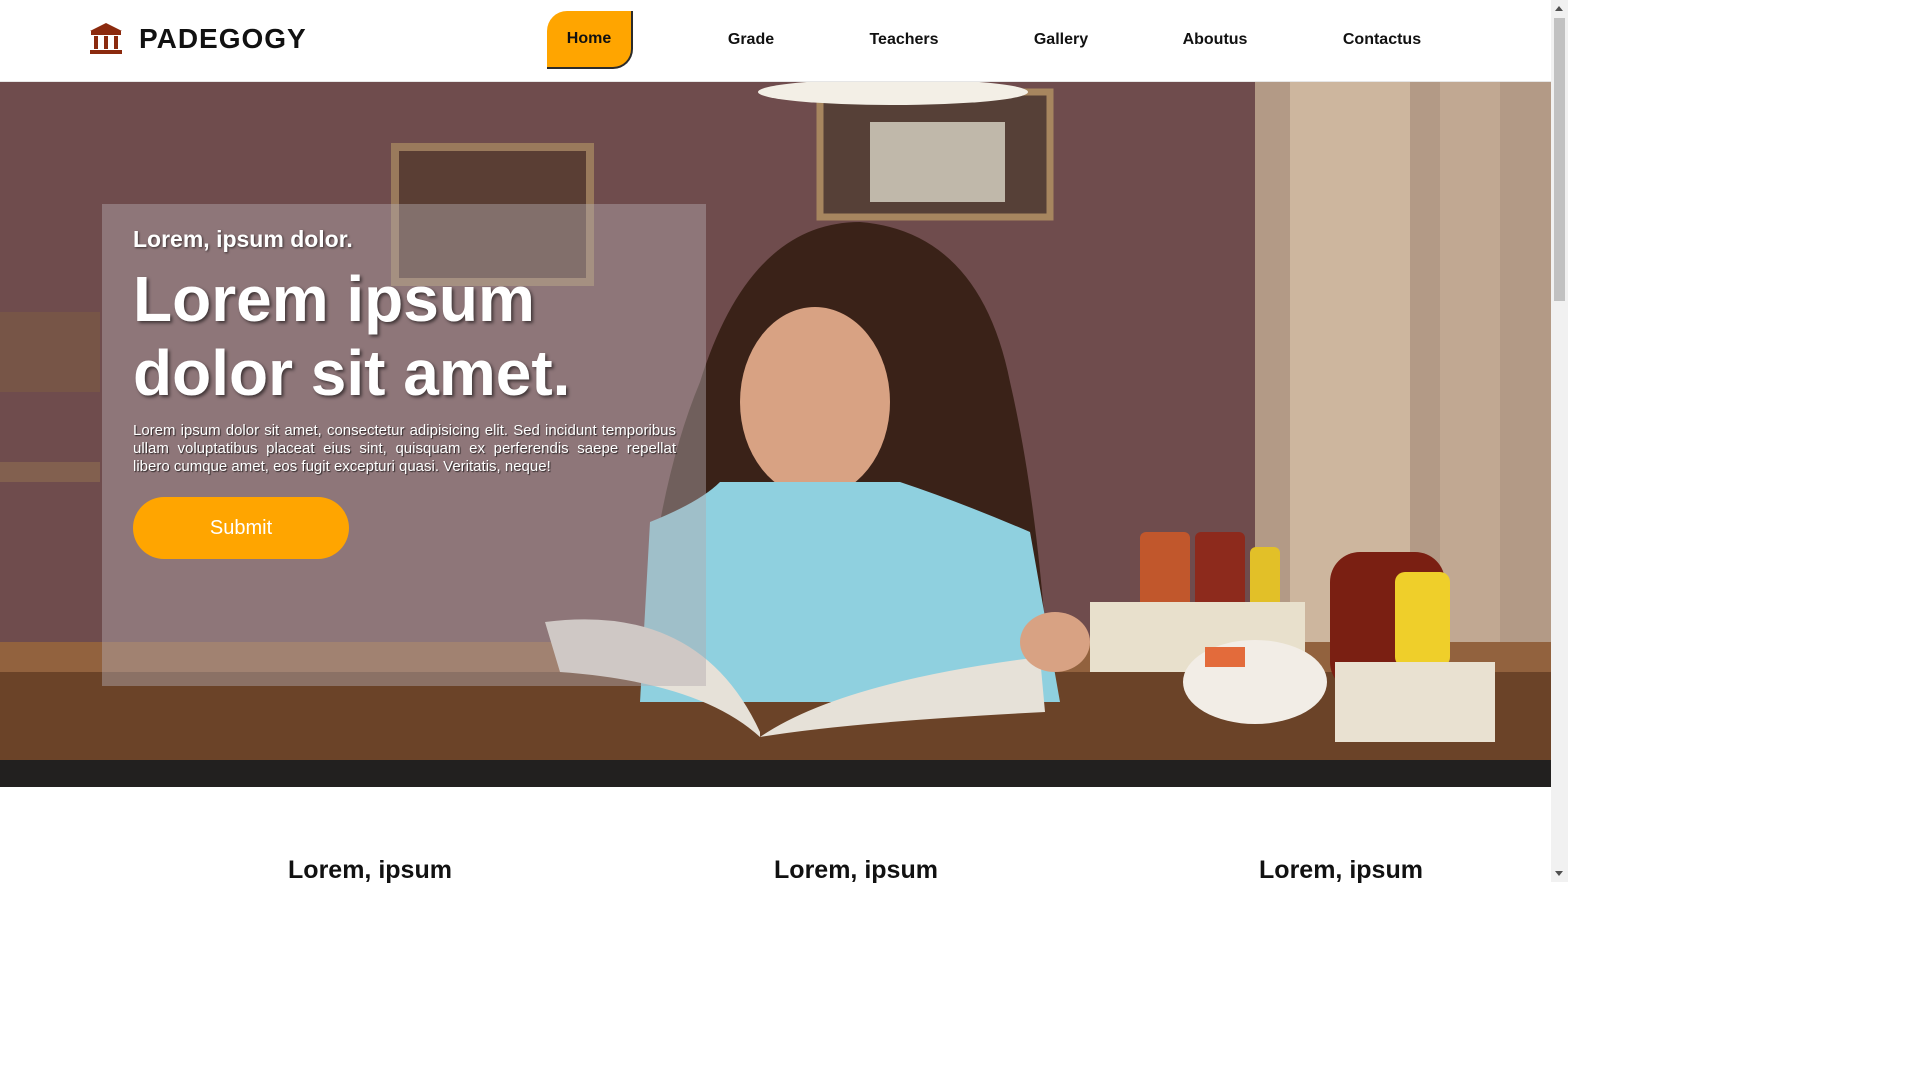  I want to click on nav-aboutus: Aboutus, so click(1215, 40).